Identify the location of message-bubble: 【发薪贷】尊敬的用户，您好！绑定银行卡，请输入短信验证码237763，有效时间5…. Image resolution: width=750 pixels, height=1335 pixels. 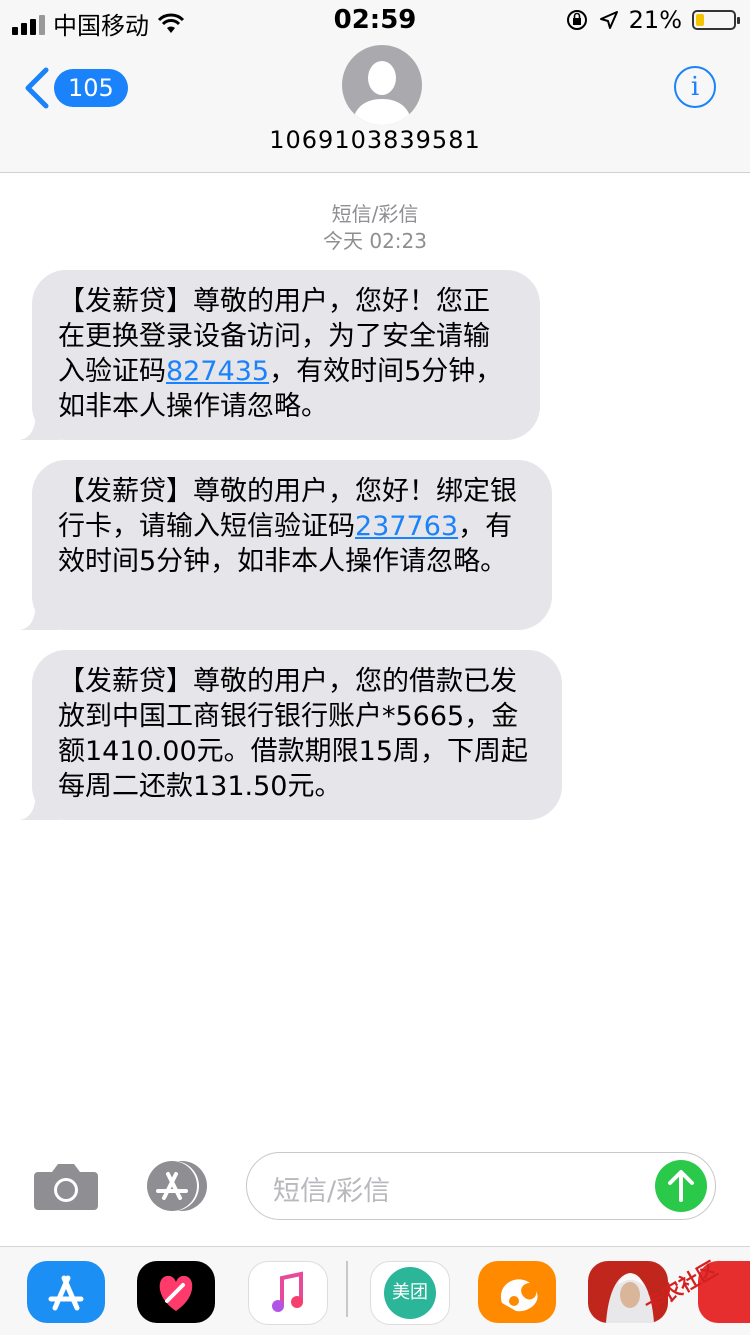
(286, 545).